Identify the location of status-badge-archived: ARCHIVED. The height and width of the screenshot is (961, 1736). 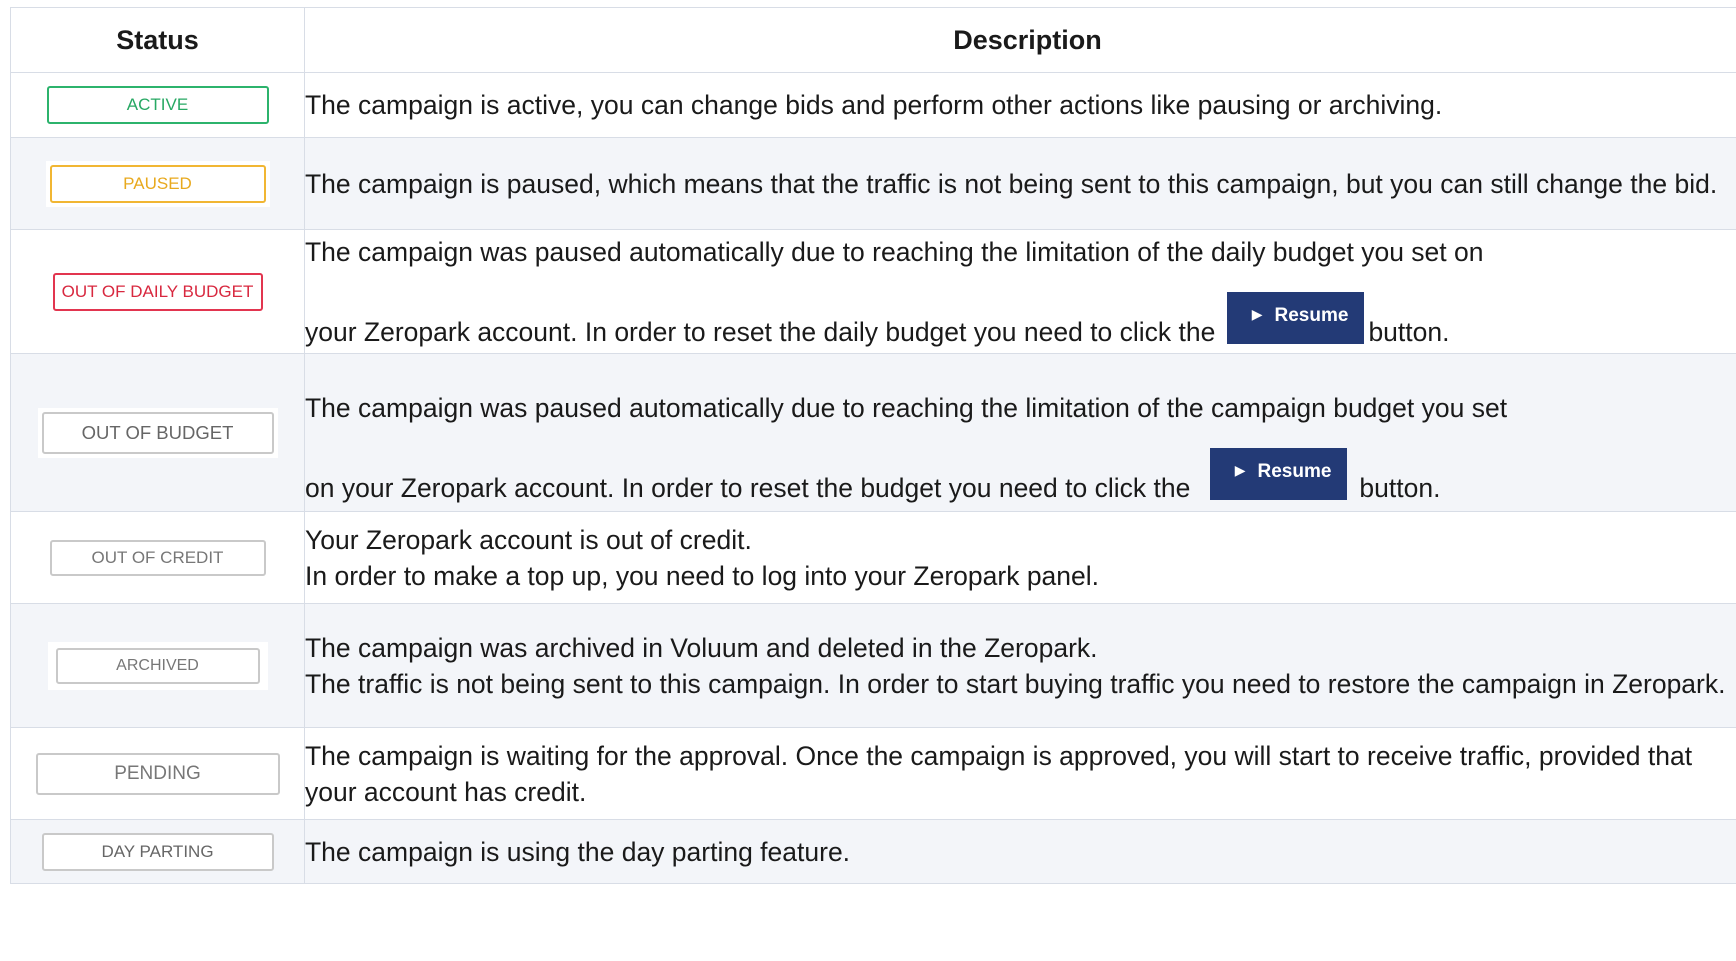
(157, 665).